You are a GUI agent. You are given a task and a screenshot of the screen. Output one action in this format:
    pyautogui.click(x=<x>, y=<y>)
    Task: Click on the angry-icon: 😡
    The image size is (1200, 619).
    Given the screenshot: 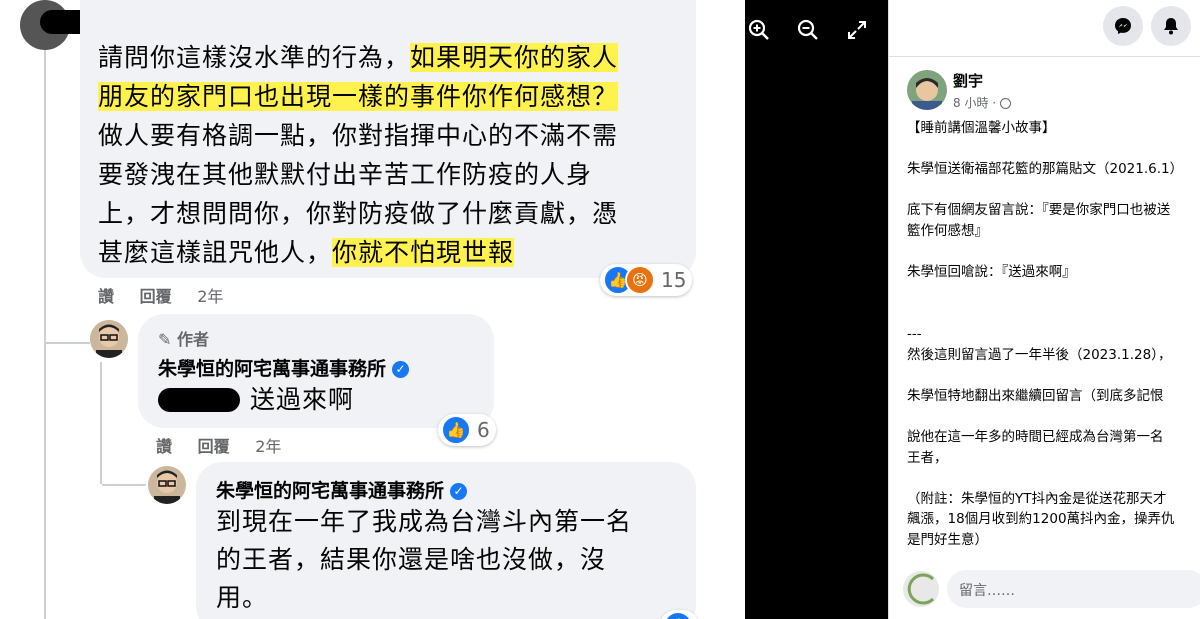 What is the action you would take?
    pyautogui.click(x=640, y=280)
    